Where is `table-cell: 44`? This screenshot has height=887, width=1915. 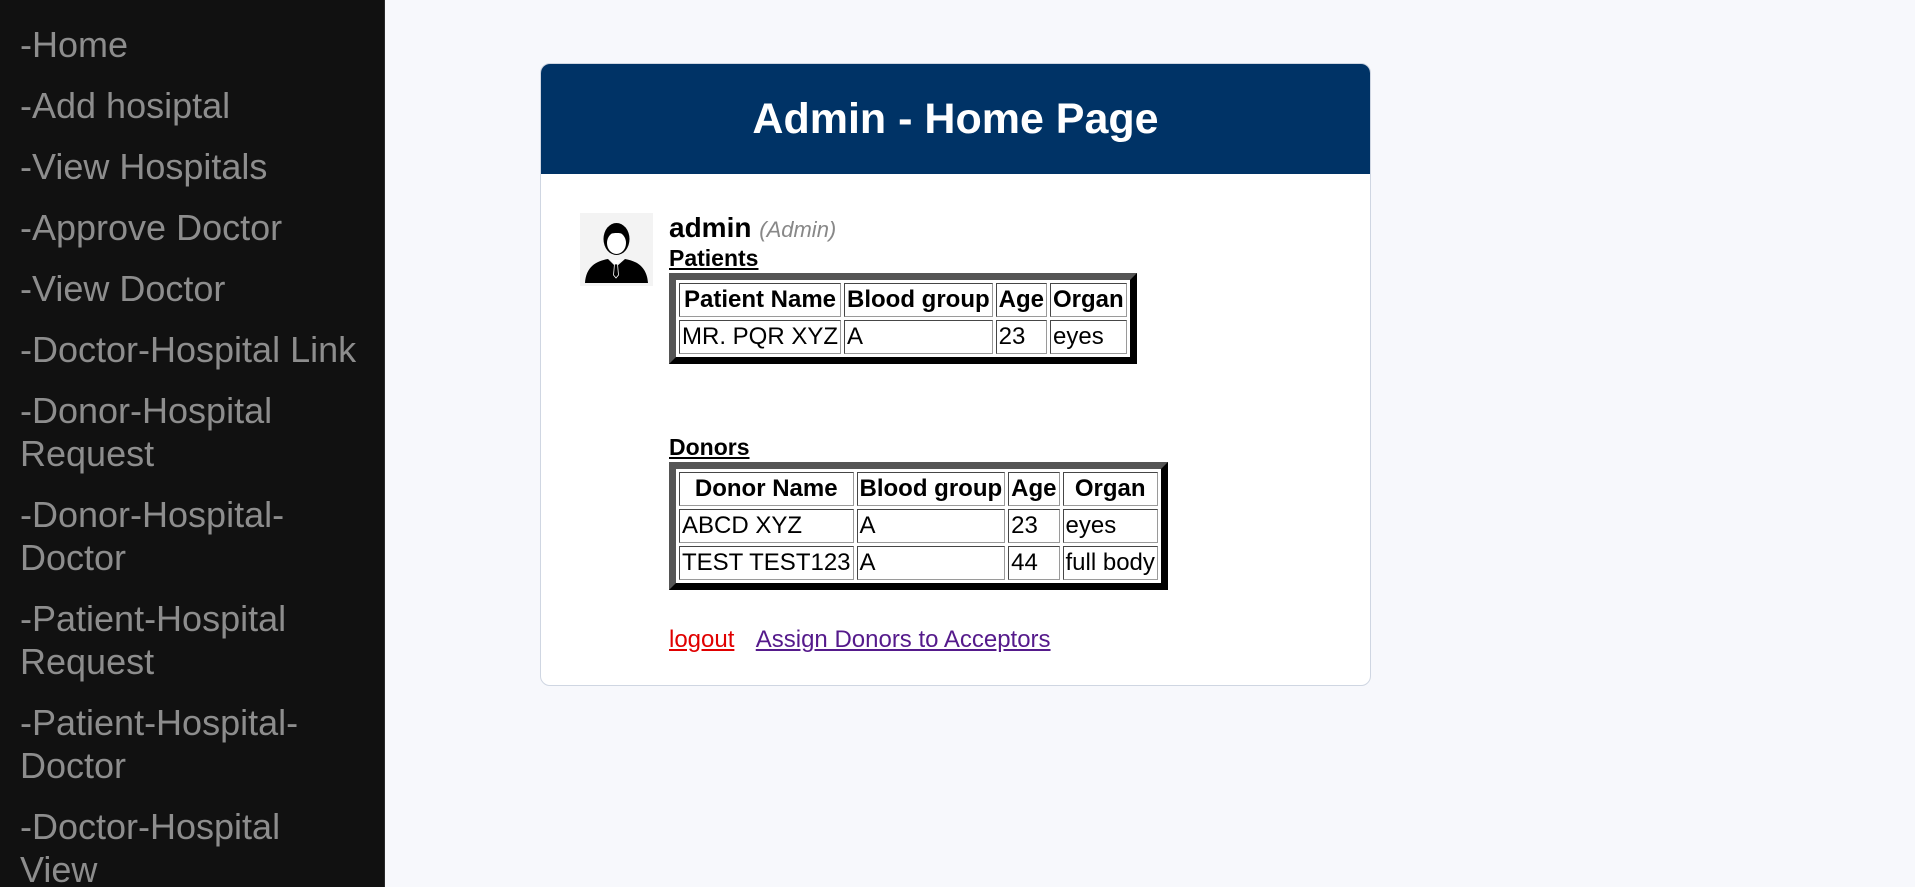 table-cell: 44 is located at coordinates (1034, 563).